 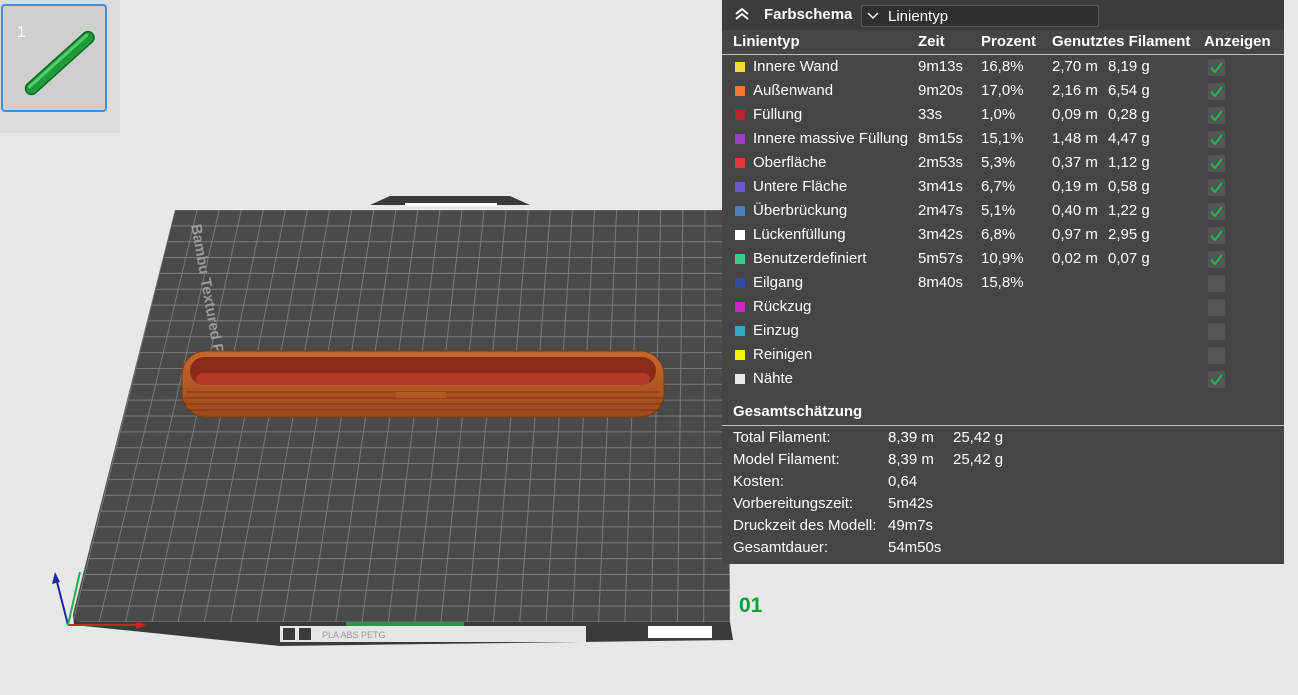 I want to click on linetype-row: Innere Wand 9m13s 16,8% 2,70 m 8,19 g, so click(x=1003, y=68).